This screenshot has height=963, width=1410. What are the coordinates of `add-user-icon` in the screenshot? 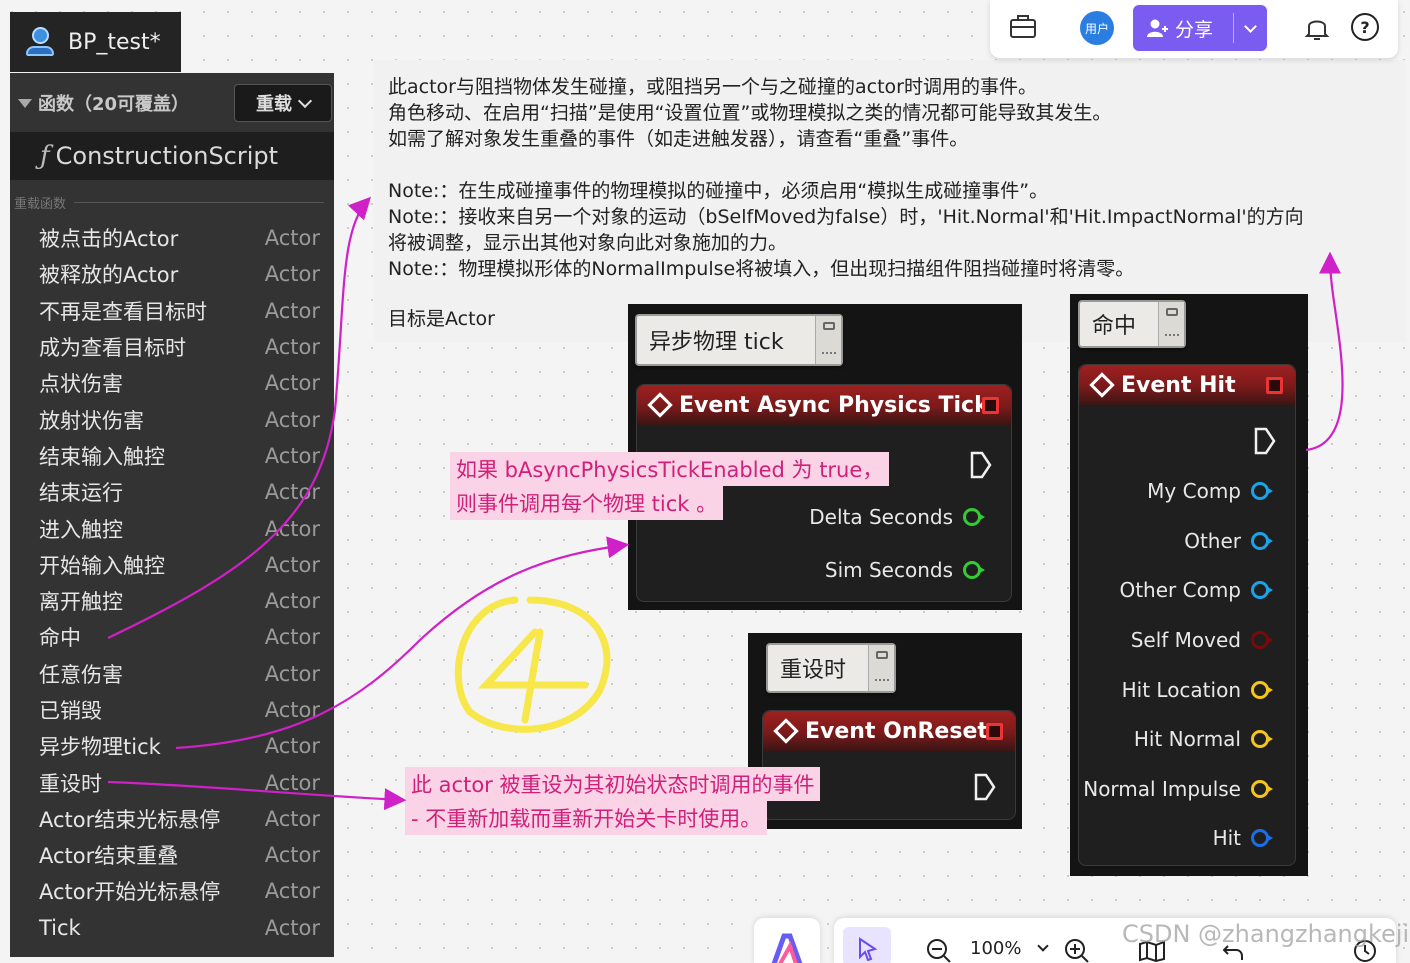 It's located at (1157, 28).